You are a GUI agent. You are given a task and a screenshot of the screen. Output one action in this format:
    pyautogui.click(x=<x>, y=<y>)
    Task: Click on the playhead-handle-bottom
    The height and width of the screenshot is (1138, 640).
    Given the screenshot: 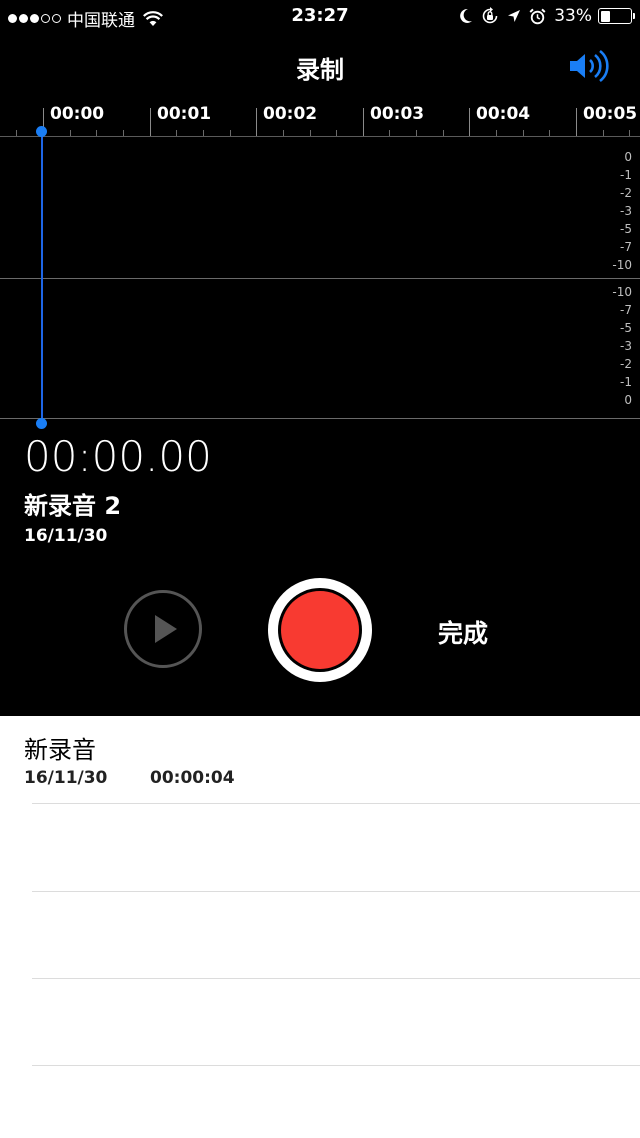 What is the action you would take?
    pyautogui.click(x=41, y=423)
    